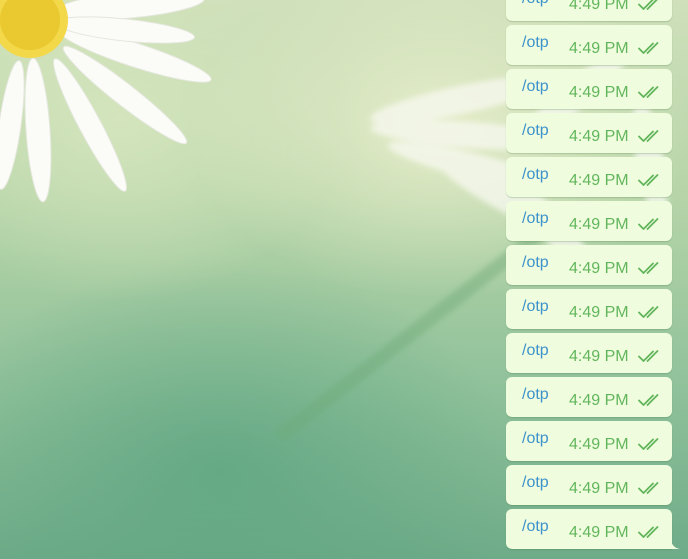 This screenshot has height=559, width=688. Describe the element at coordinates (106, 101) in the screenshot. I see `background-daisy` at that location.